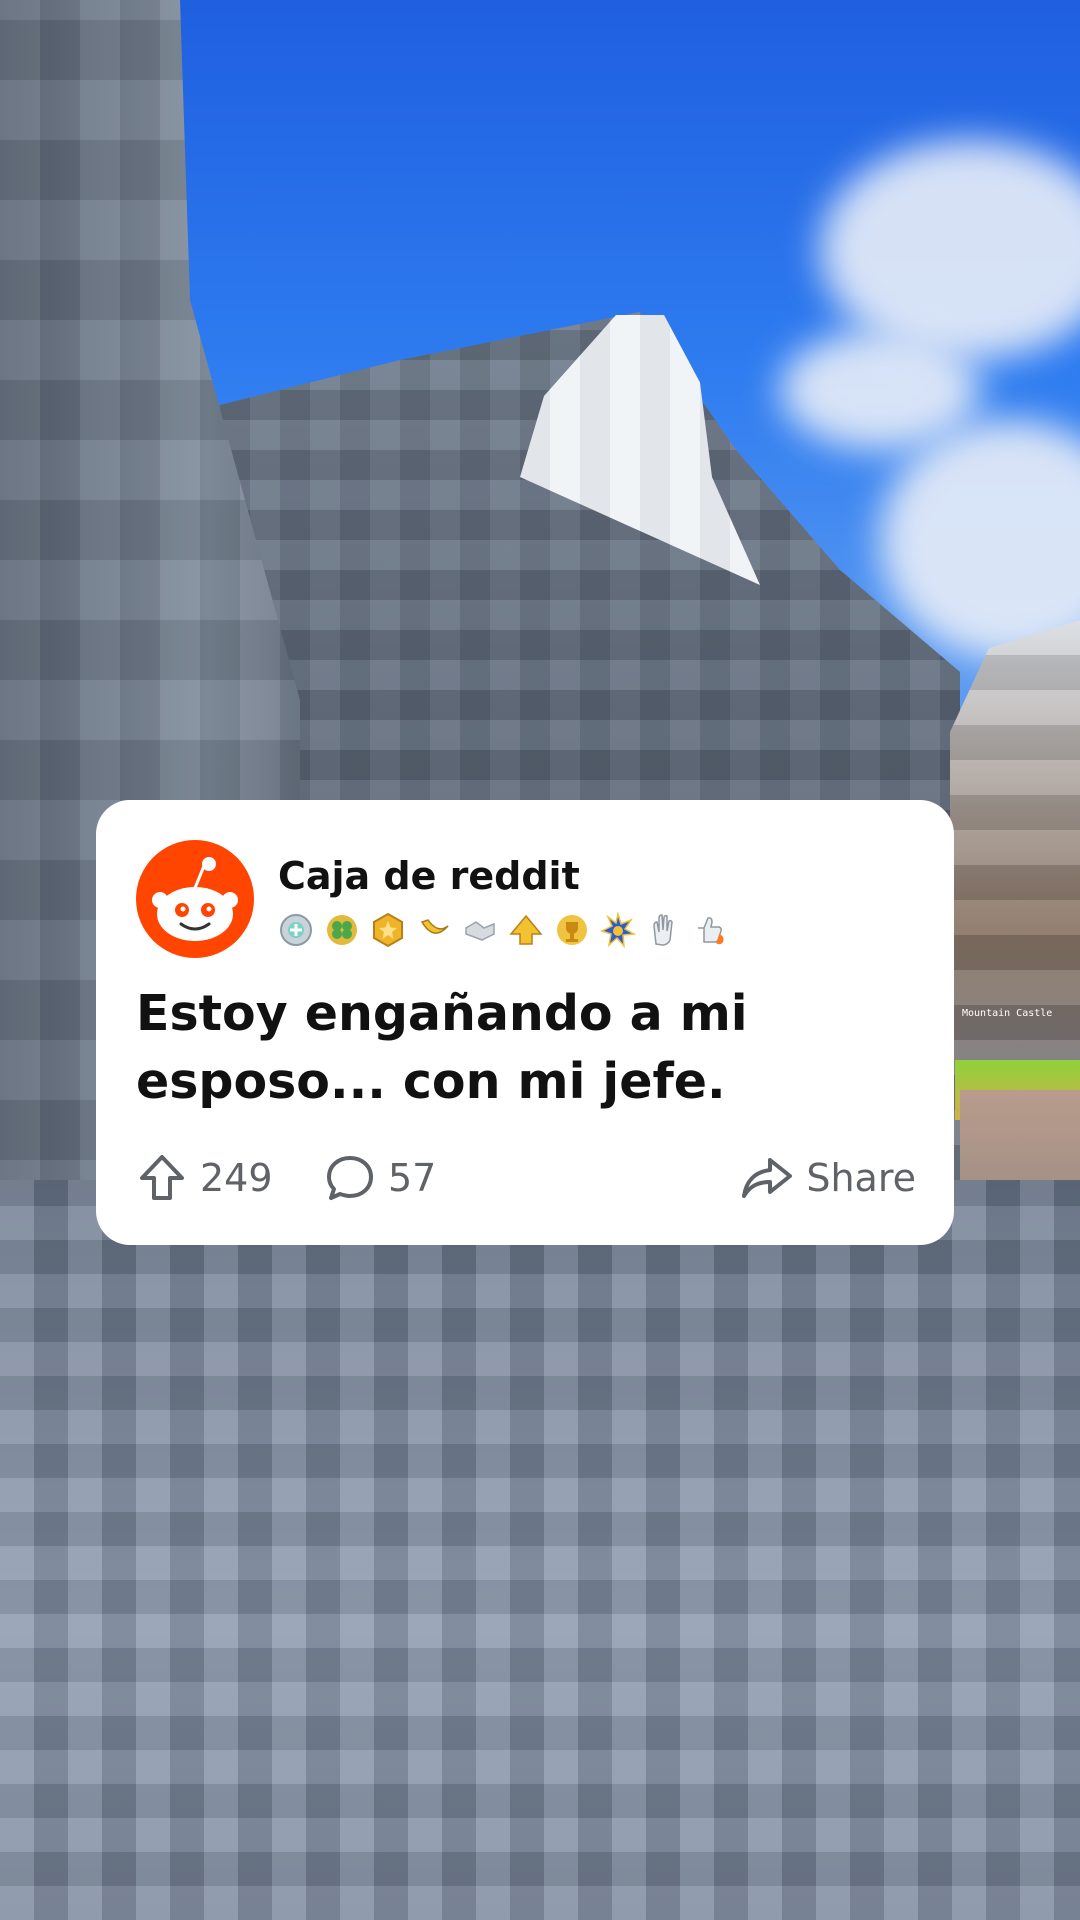  Describe the element at coordinates (195, 899) in the screenshot. I see `reddit-snoo-avatar` at that location.